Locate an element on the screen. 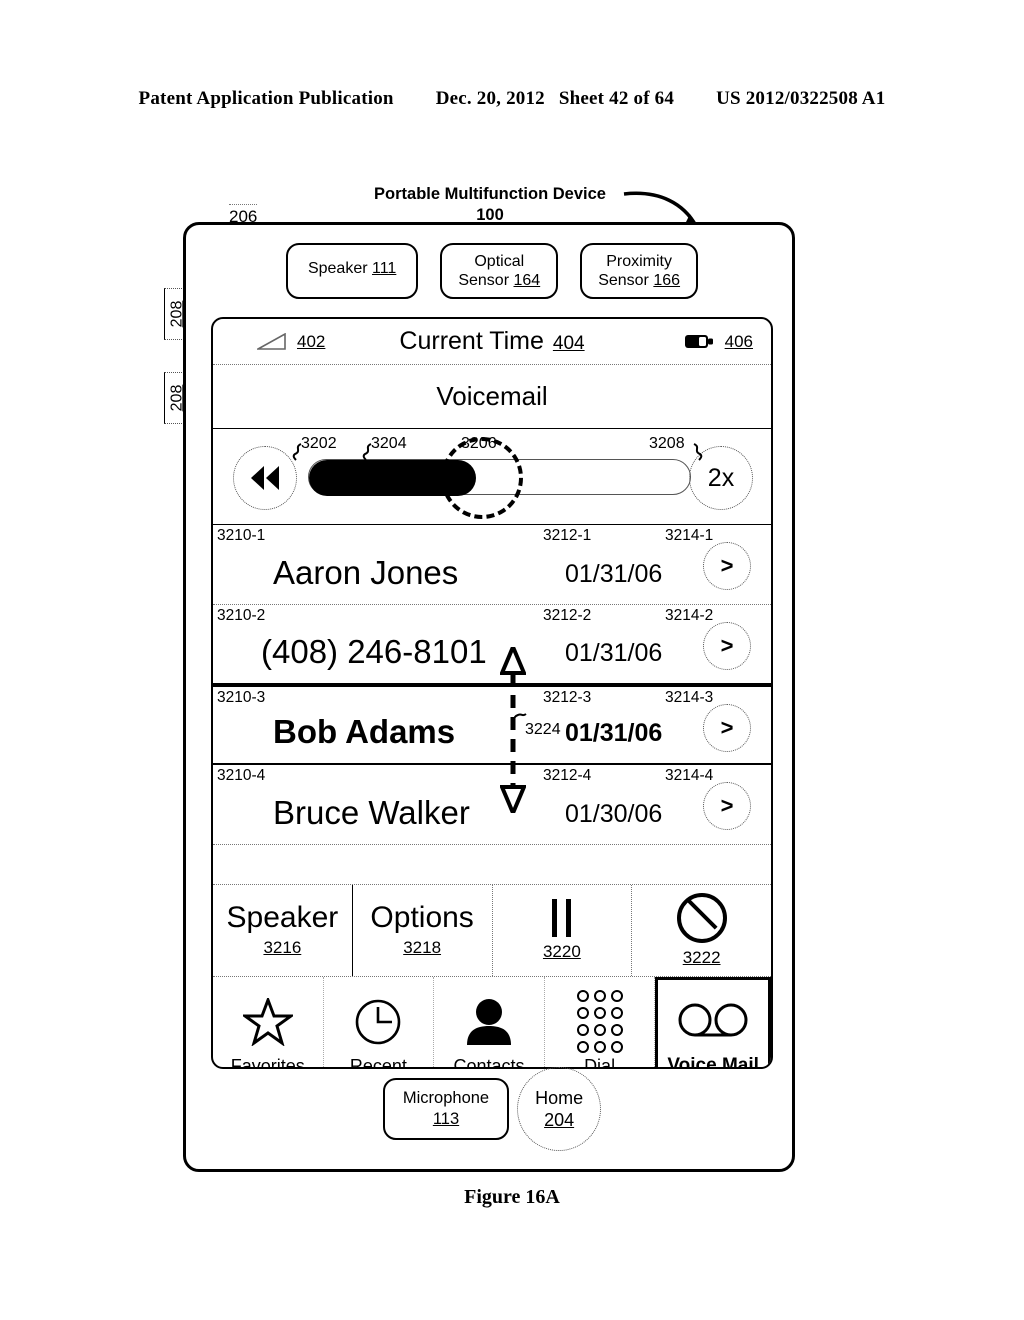  proximity-sensor: Proximity Sensor 166 is located at coordinates (639, 271).